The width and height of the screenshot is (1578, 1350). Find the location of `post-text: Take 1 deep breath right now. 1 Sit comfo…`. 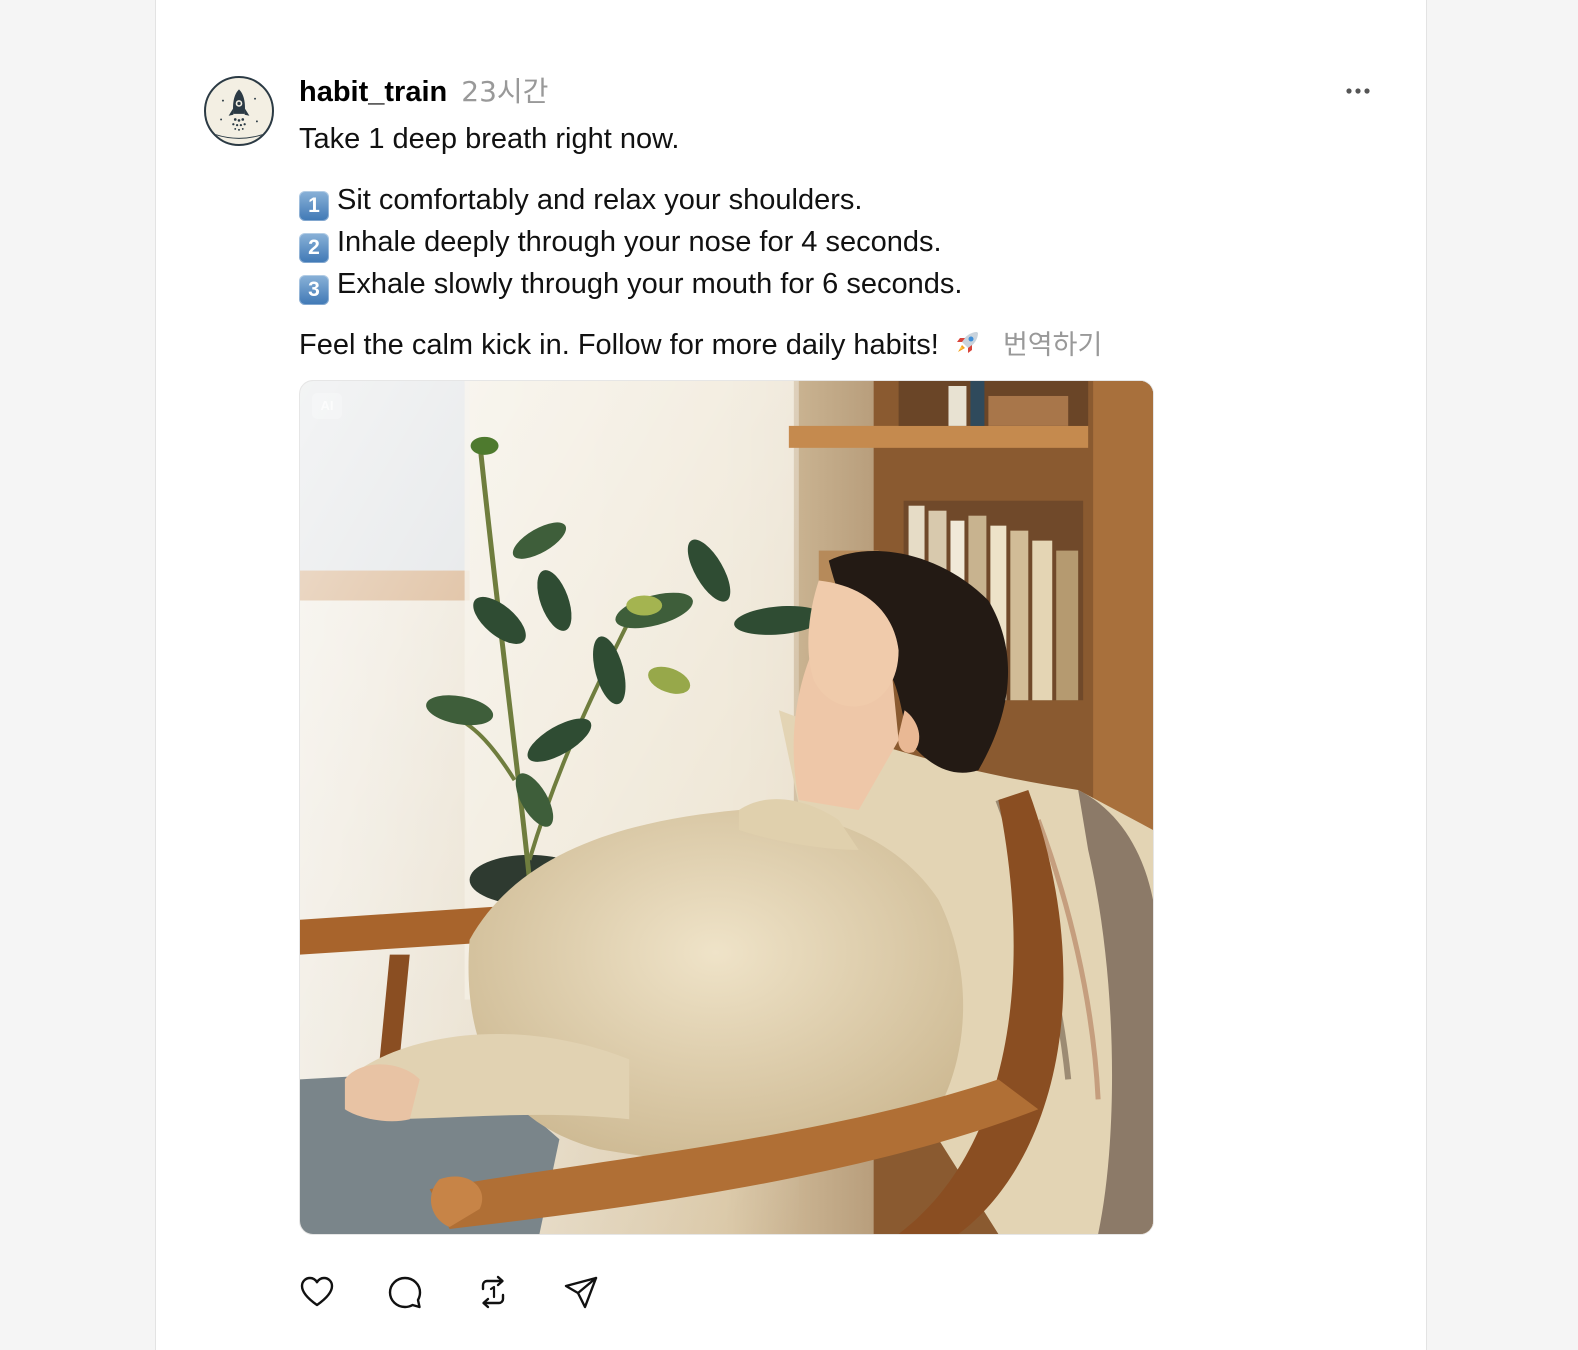

post-text: Take 1 deep breath right now. 1 Sit comfo… is located at coordinates (799, 242).